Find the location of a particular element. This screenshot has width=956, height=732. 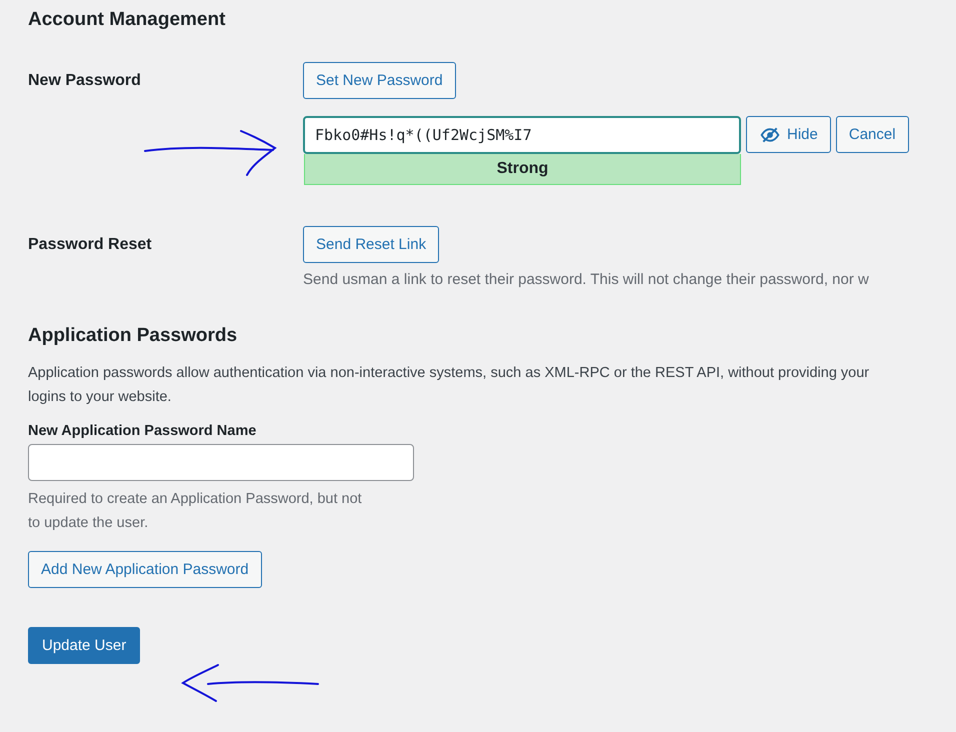

password-field: Fbko0#Hs!q*((Uf2WcjSM%I7 is located at coordinates (522, 135).